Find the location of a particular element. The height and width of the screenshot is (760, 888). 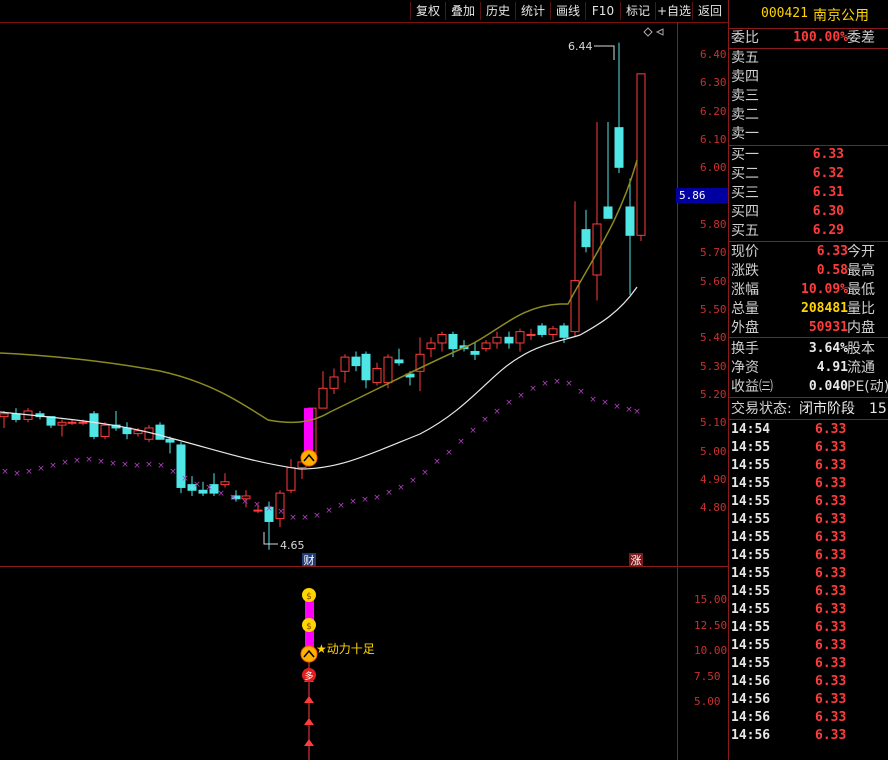

trade-status-label: 交易状态: is located at coordinates (761, 409).